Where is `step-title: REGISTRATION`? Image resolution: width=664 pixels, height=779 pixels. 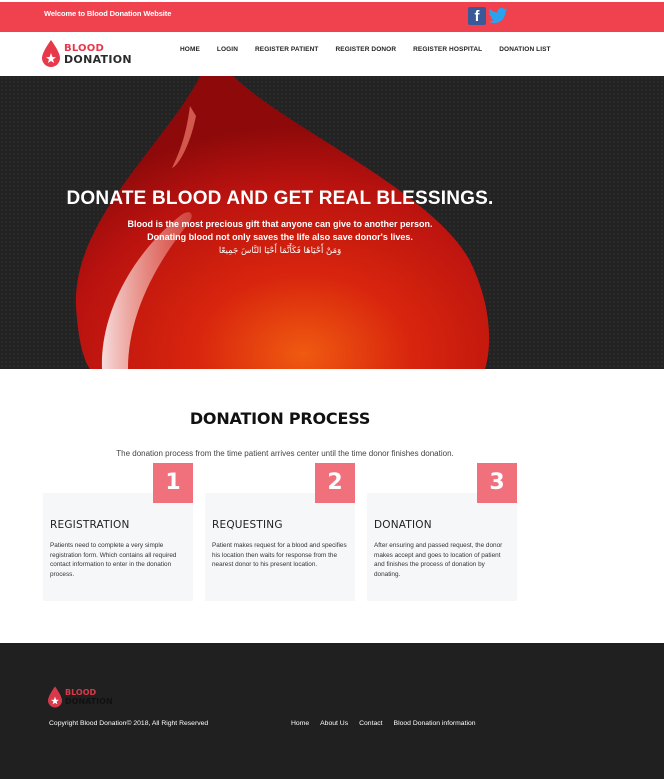
step-title: REGISTRATION is located at coordinates (90, 525).